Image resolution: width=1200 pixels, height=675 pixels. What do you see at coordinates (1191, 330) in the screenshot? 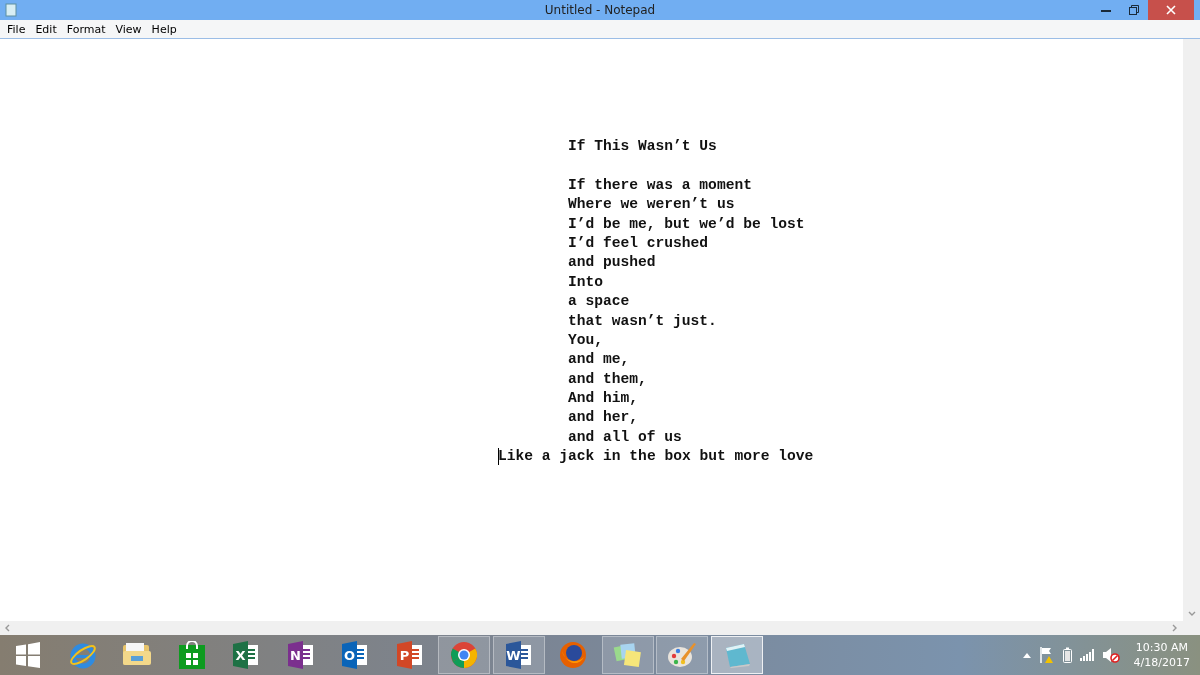
I see `vertical-scrollbar` at bounding box center [1191, 330].